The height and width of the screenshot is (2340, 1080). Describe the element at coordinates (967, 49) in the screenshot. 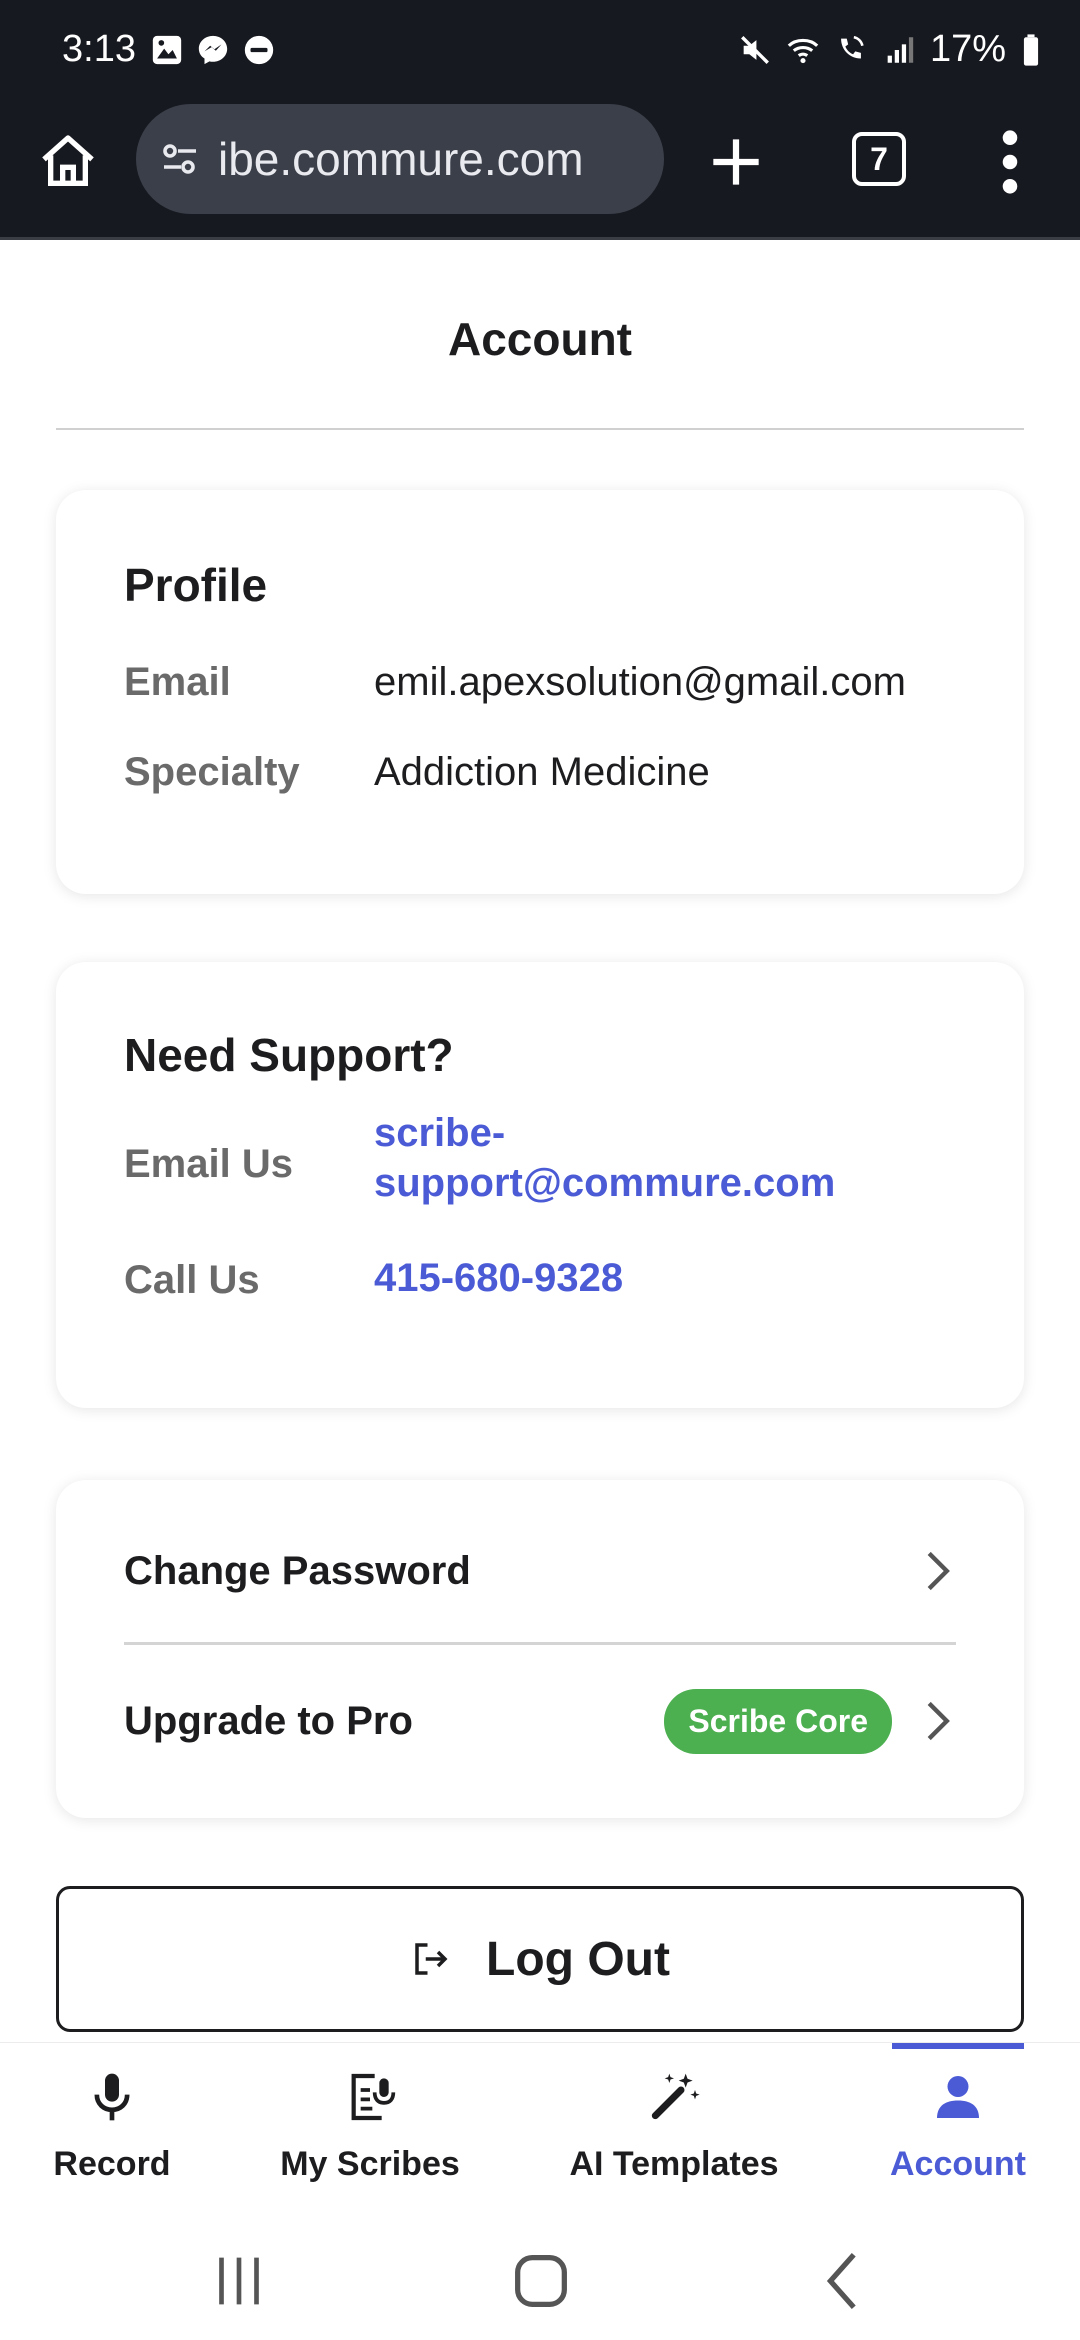

I see `battery-percent: 17%` at that location.